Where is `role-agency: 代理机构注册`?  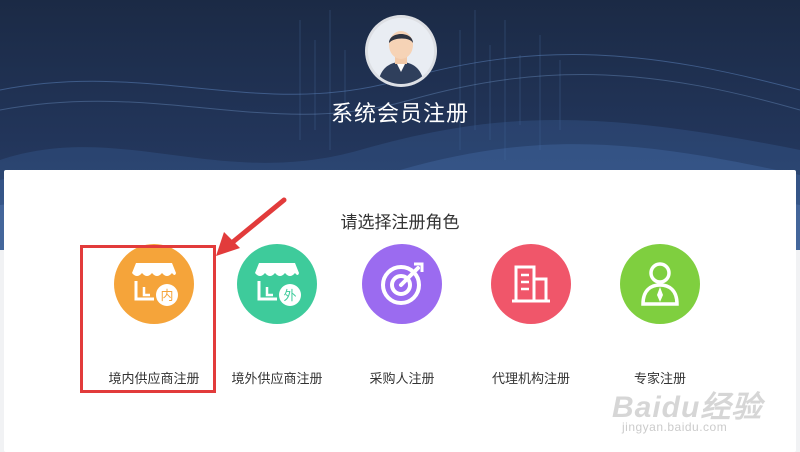 role-agency: 代理机构注册 is located at coordinates (531, 315).